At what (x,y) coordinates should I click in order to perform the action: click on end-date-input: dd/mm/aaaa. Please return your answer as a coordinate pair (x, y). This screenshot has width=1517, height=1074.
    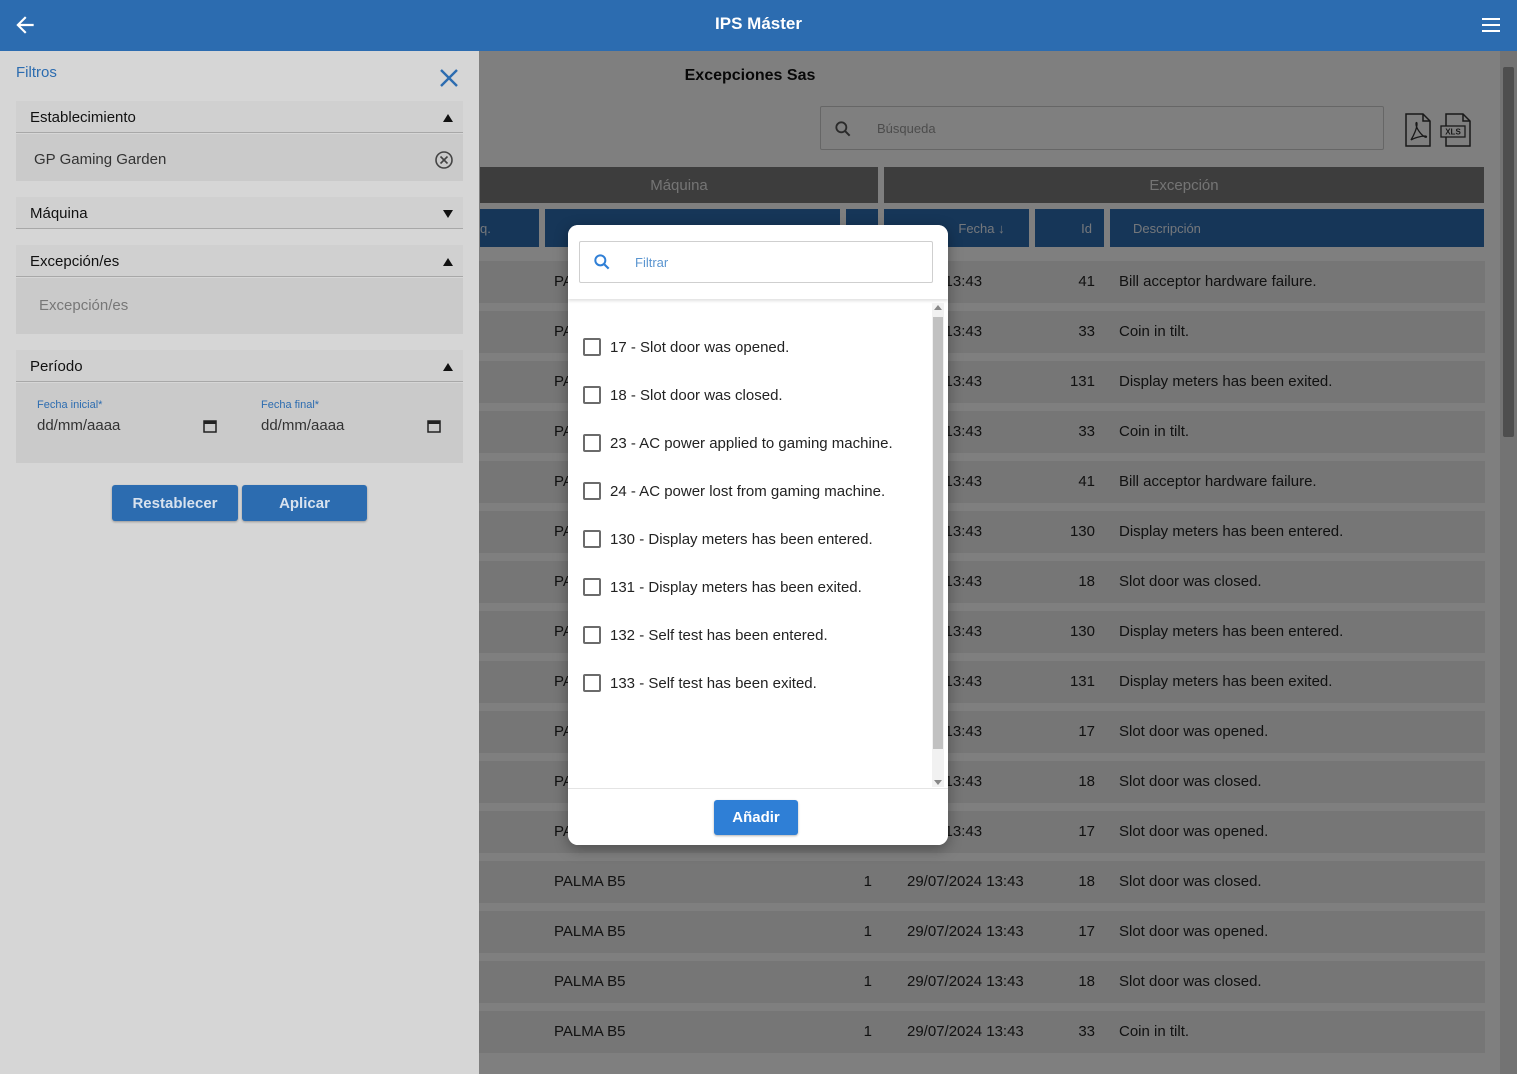
    Looking at the image, I should click on (302, 425).